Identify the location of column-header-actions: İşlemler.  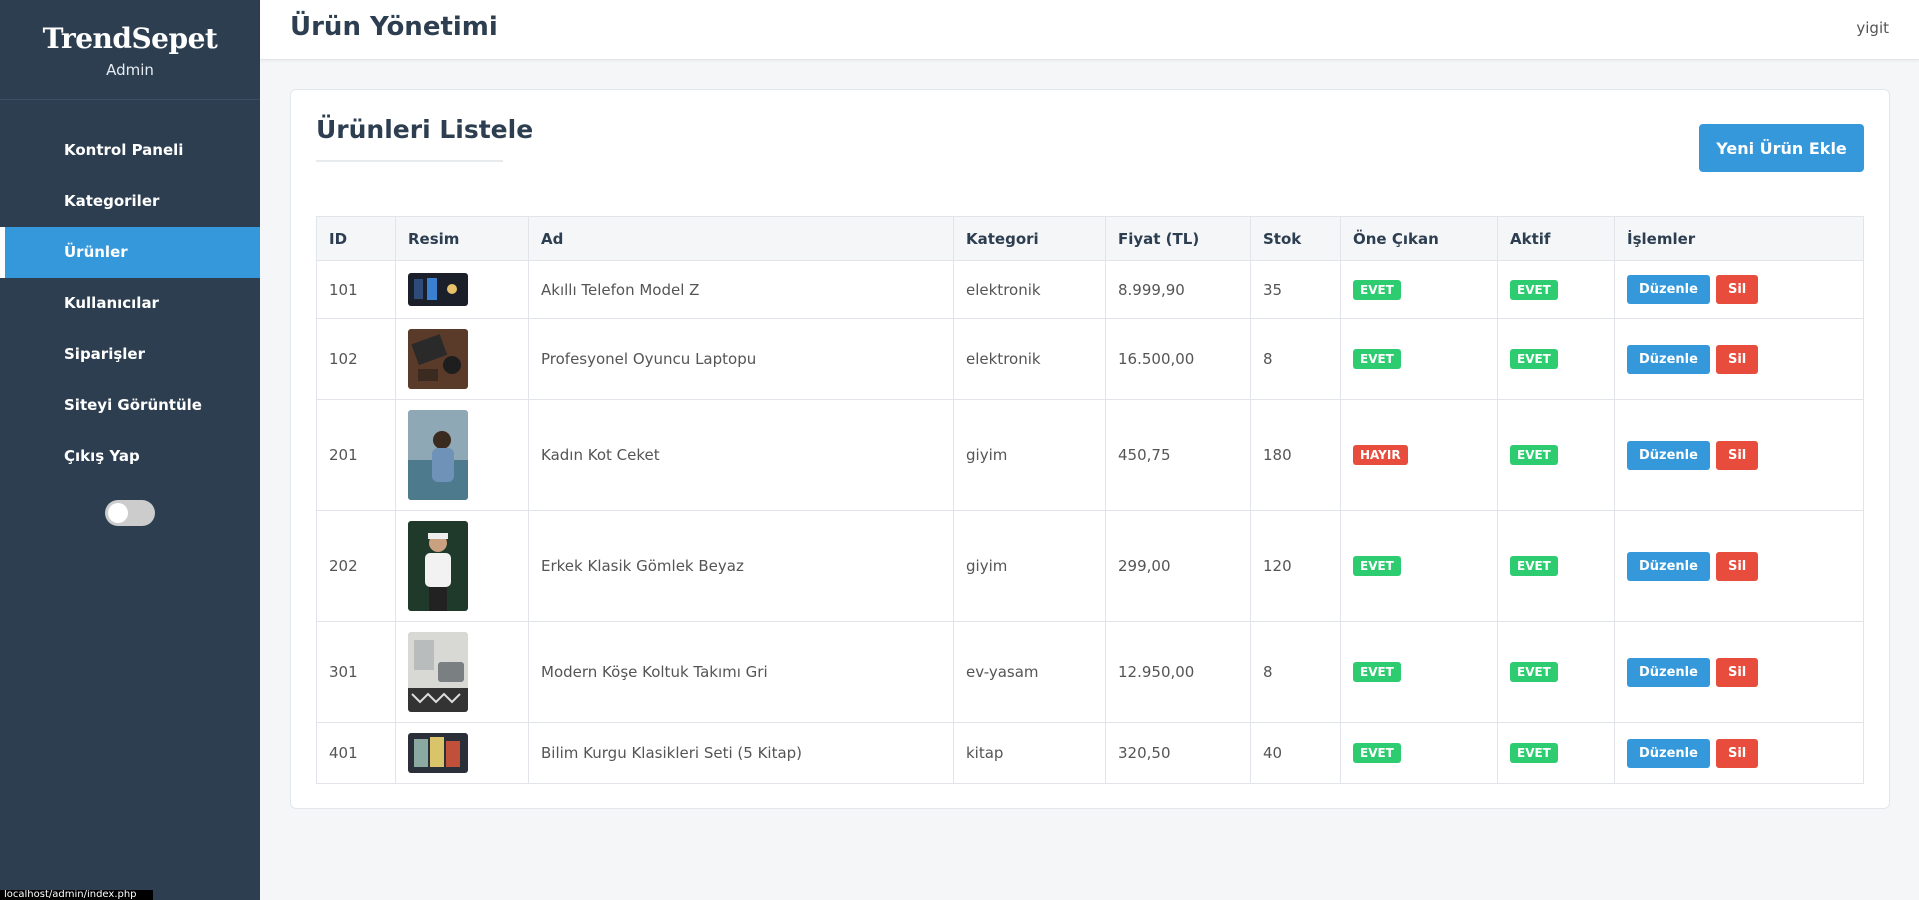
(1739, 238).